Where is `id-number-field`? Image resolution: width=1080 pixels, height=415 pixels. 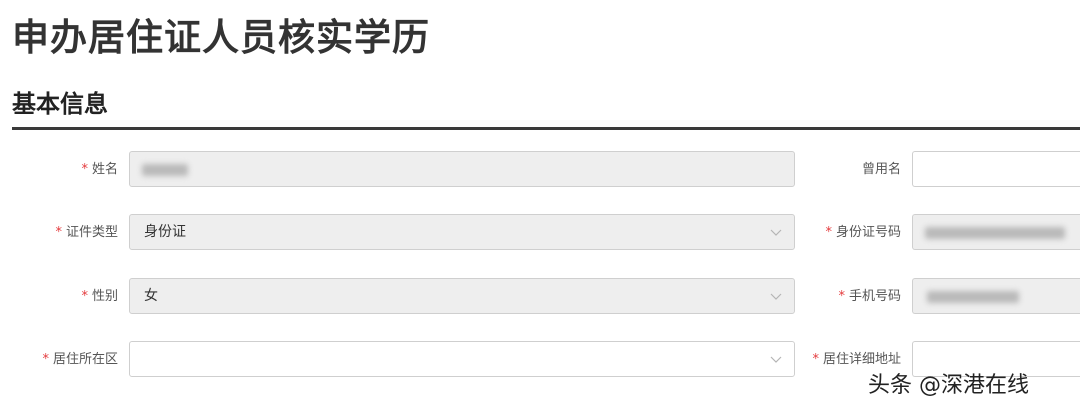 id-number-field is located at coordinates (996, 232).